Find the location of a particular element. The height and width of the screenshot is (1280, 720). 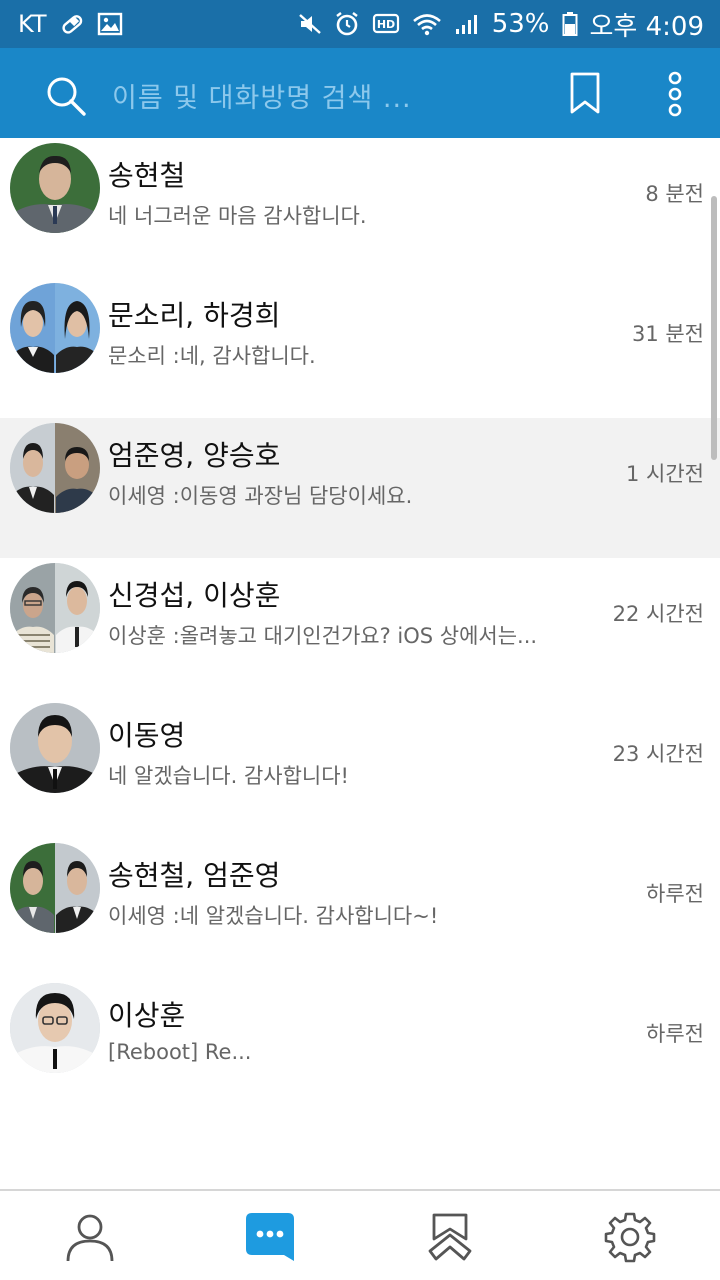

svg-text: HD is located at coordinates (386, 24).